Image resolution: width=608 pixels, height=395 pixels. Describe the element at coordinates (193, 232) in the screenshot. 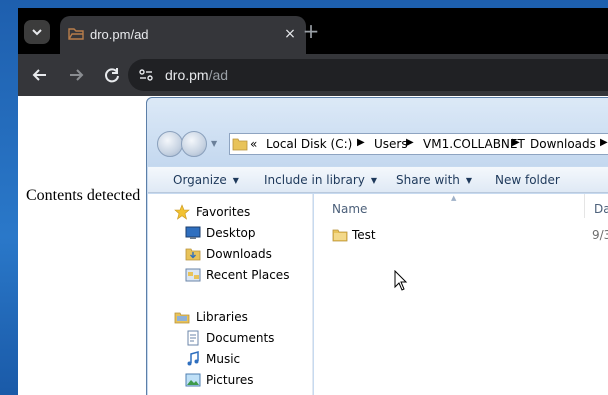

I see `desktop-icon` at that location.